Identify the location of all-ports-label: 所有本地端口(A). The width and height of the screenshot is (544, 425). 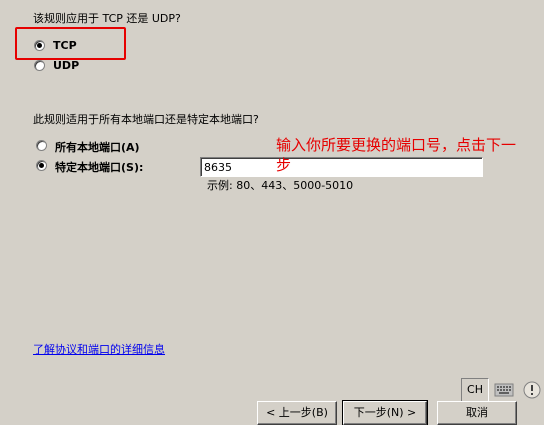
(97, 147).